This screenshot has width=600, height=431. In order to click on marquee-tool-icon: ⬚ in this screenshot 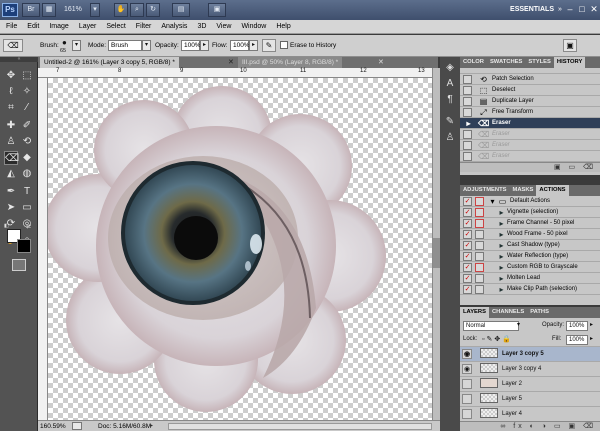, I will do `click(27, 76)`.